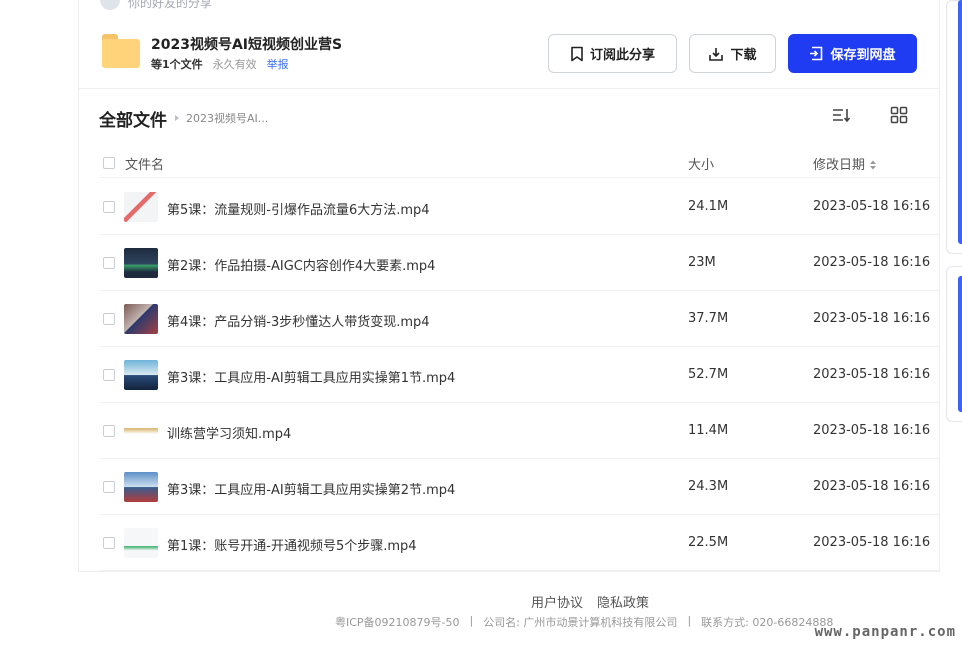 This screenshot has width=962, height=648. Describe the element at coordinates (716, 54) in the screenshot. I see `download-icon` at that location.